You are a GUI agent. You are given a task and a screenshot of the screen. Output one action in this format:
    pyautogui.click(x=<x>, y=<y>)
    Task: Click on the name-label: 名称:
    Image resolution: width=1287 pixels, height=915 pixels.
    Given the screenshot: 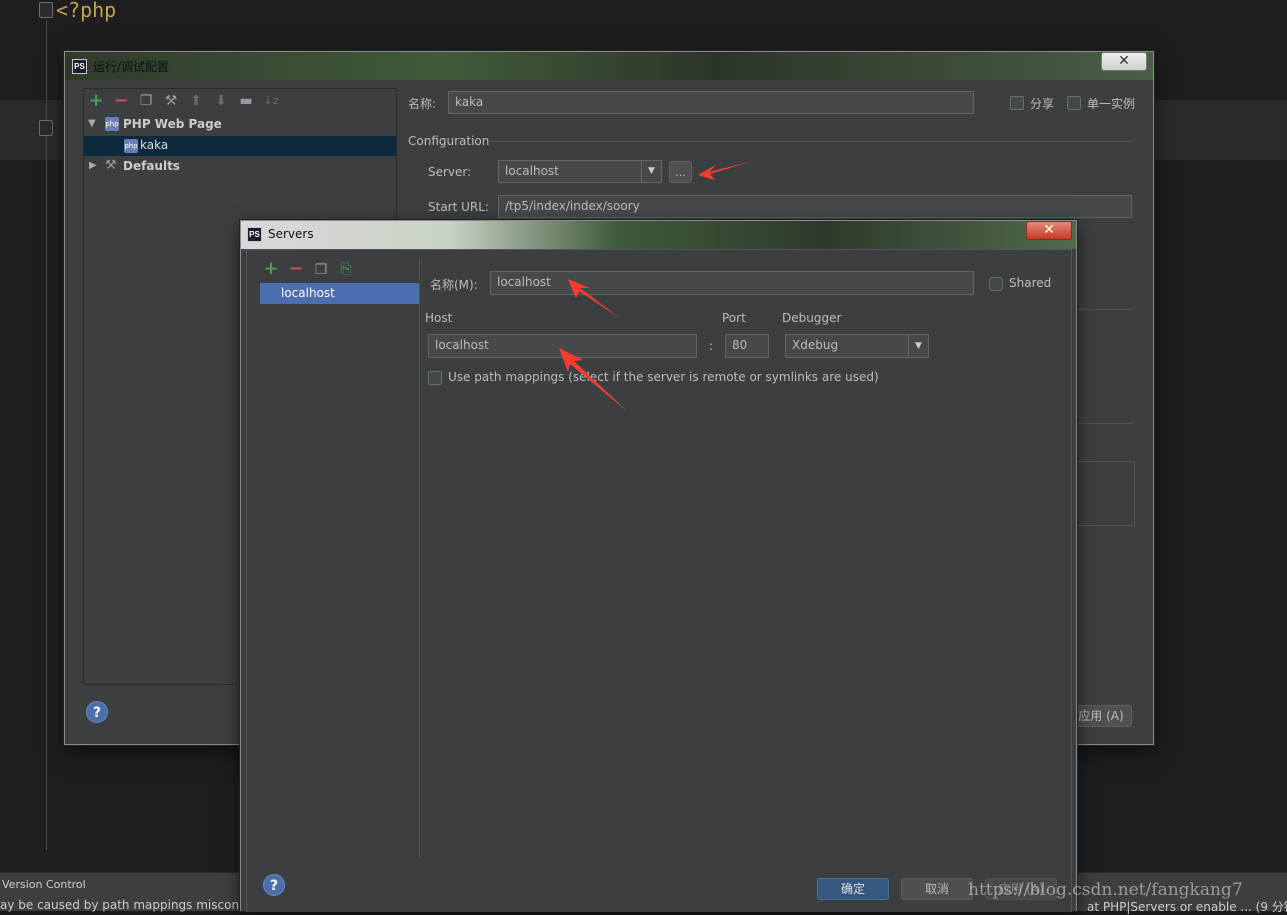 What is the action you would take?
    pyautogui.click(x=422, y=104)
    